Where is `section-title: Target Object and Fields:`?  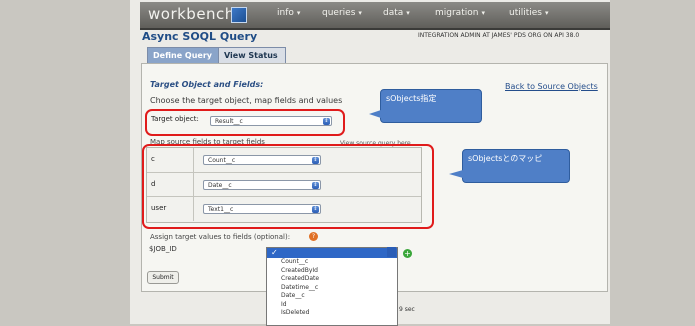
section-title: Target Object and Fields: is located at coordinates (207, 84).